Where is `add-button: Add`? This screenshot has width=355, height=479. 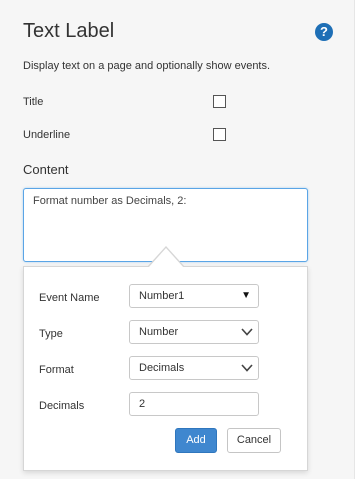
add-button: Add is located at coordinates (196, 440).